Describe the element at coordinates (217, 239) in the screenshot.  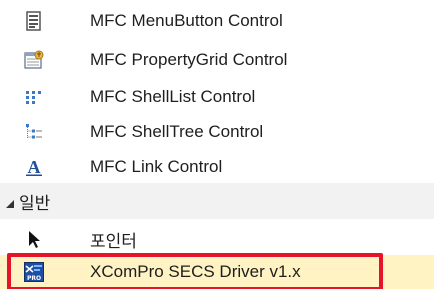
I see `toolbox-item-pointer: 포인터` at that location.